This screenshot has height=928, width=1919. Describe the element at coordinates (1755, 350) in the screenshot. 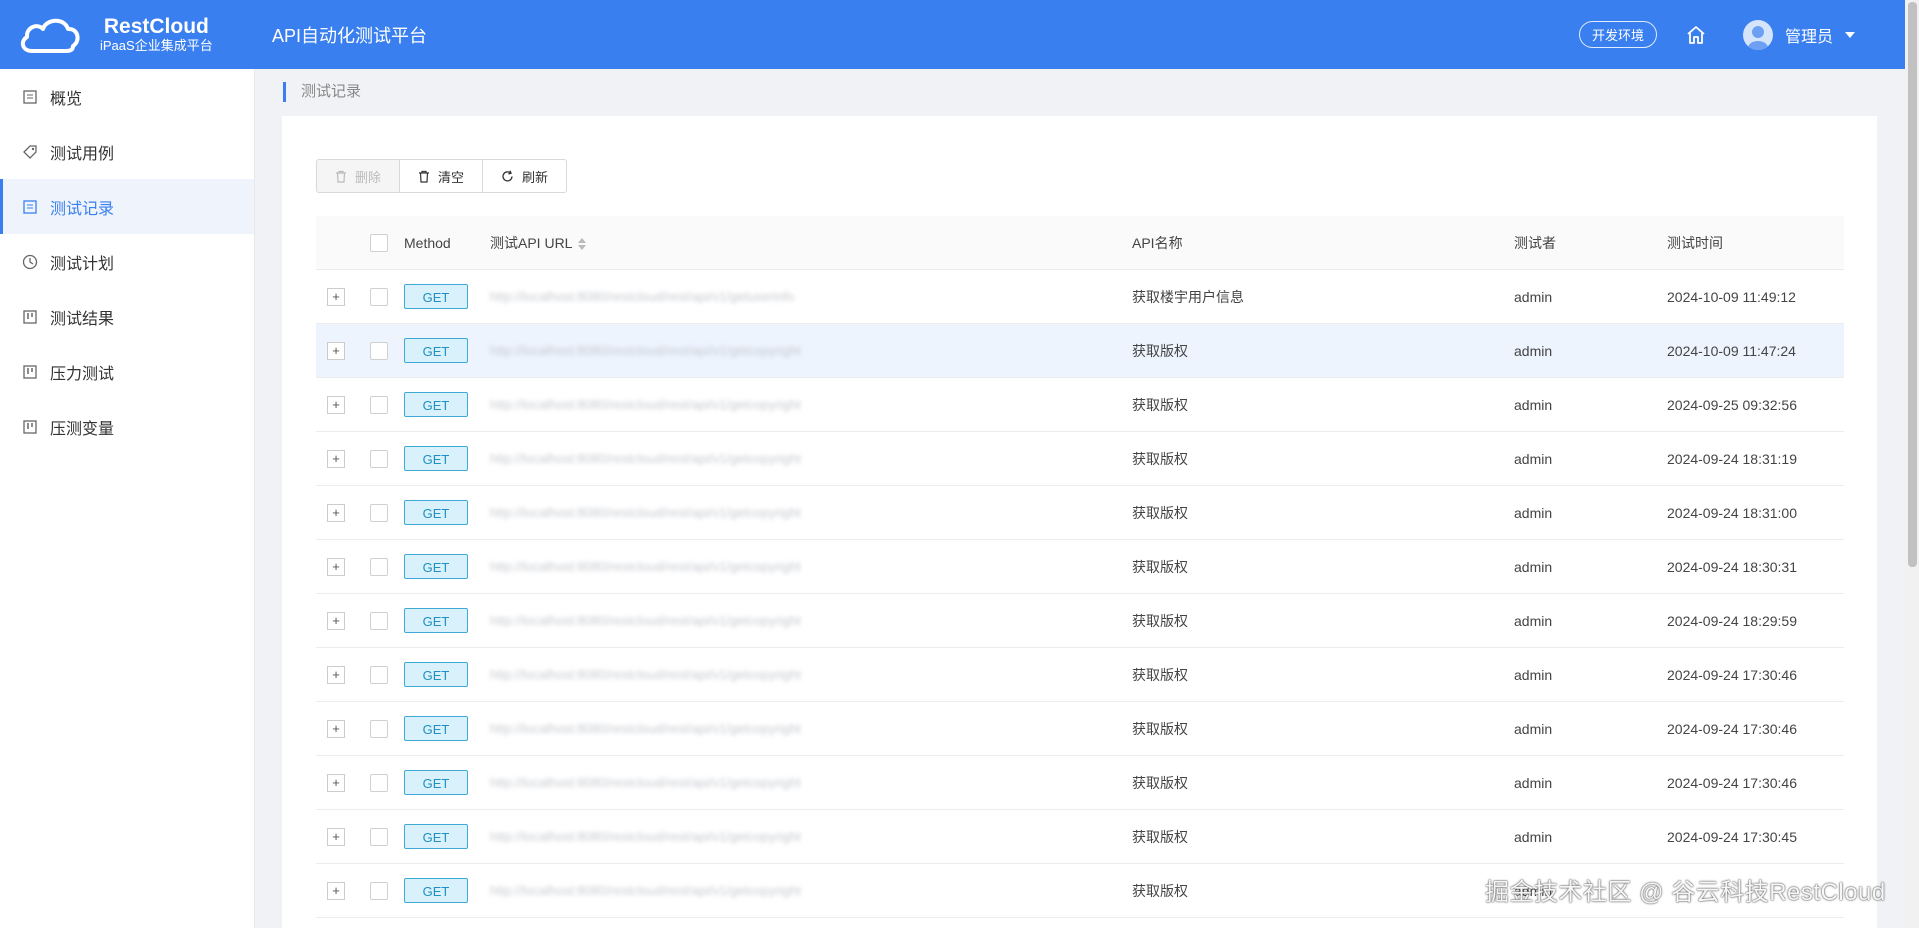

I see `time-cell: 2024-10-09 11:47:24` at that location.